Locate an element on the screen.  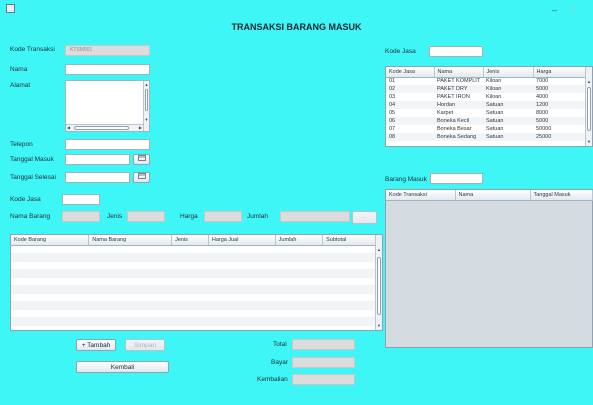
table-row: 02 PAKET DRY Kiloan 5000 is located at coordinates (486, 89).